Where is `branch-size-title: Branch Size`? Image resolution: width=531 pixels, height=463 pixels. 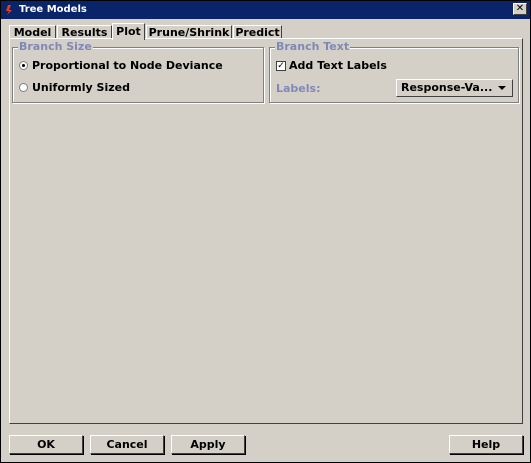 branch-size-title: Branch Size is located at coordinates (55, 46).